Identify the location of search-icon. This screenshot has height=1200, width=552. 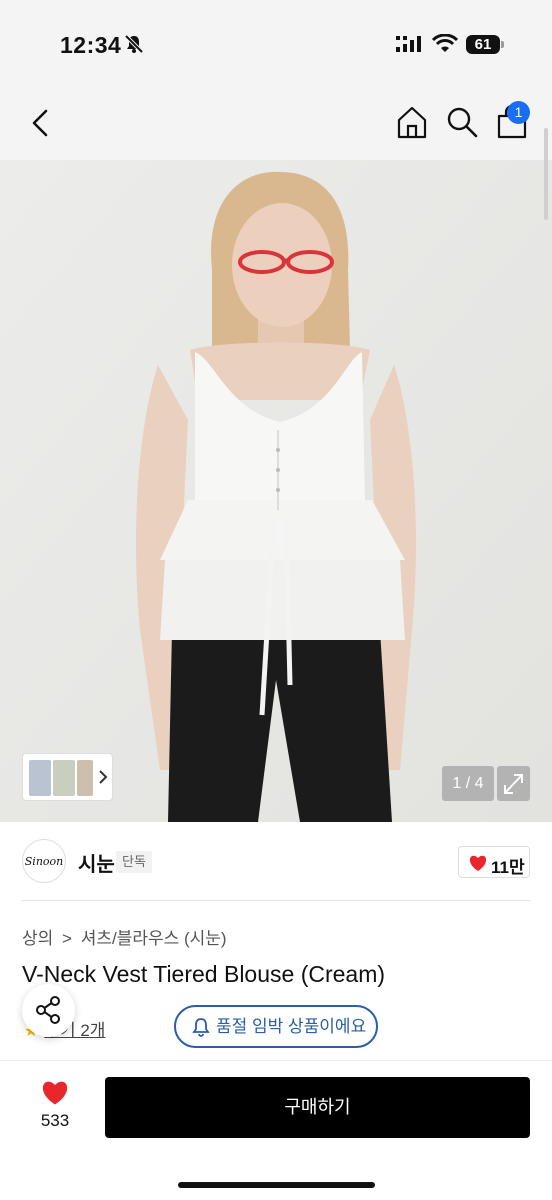
(462, 122).